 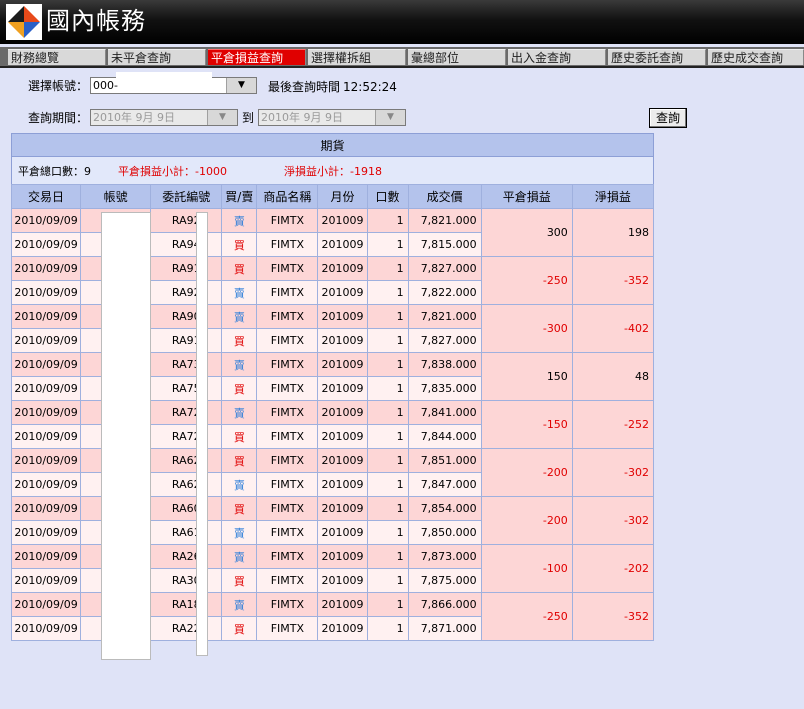 What do you see at coordinates (613, 196) in the screenshot?
I see `col-header-net-pnl: 淨損益` at bounding box center [613, 196].